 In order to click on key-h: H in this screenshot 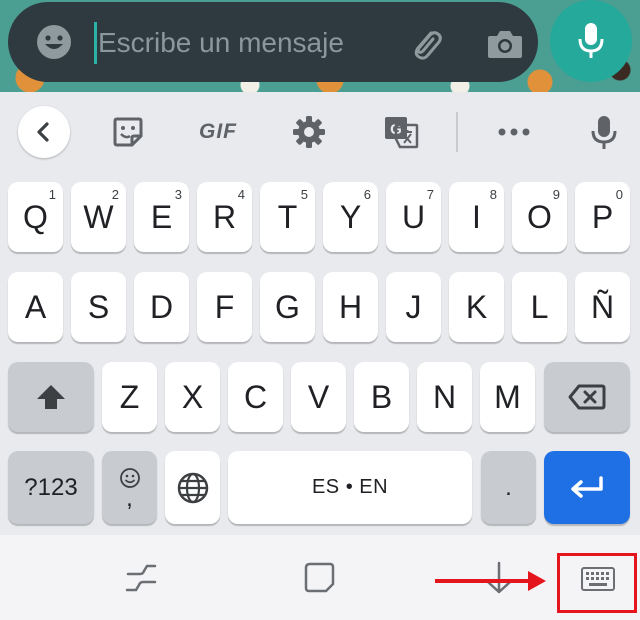, I will do `click(350, 307)`.